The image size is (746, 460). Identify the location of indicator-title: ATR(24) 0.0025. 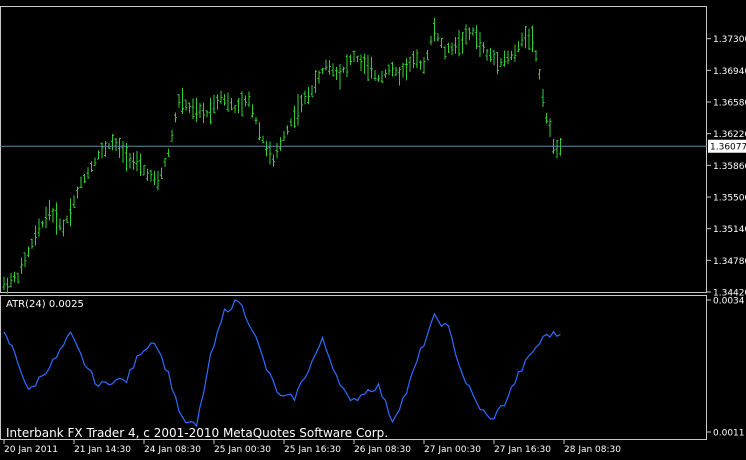
(45, 304).